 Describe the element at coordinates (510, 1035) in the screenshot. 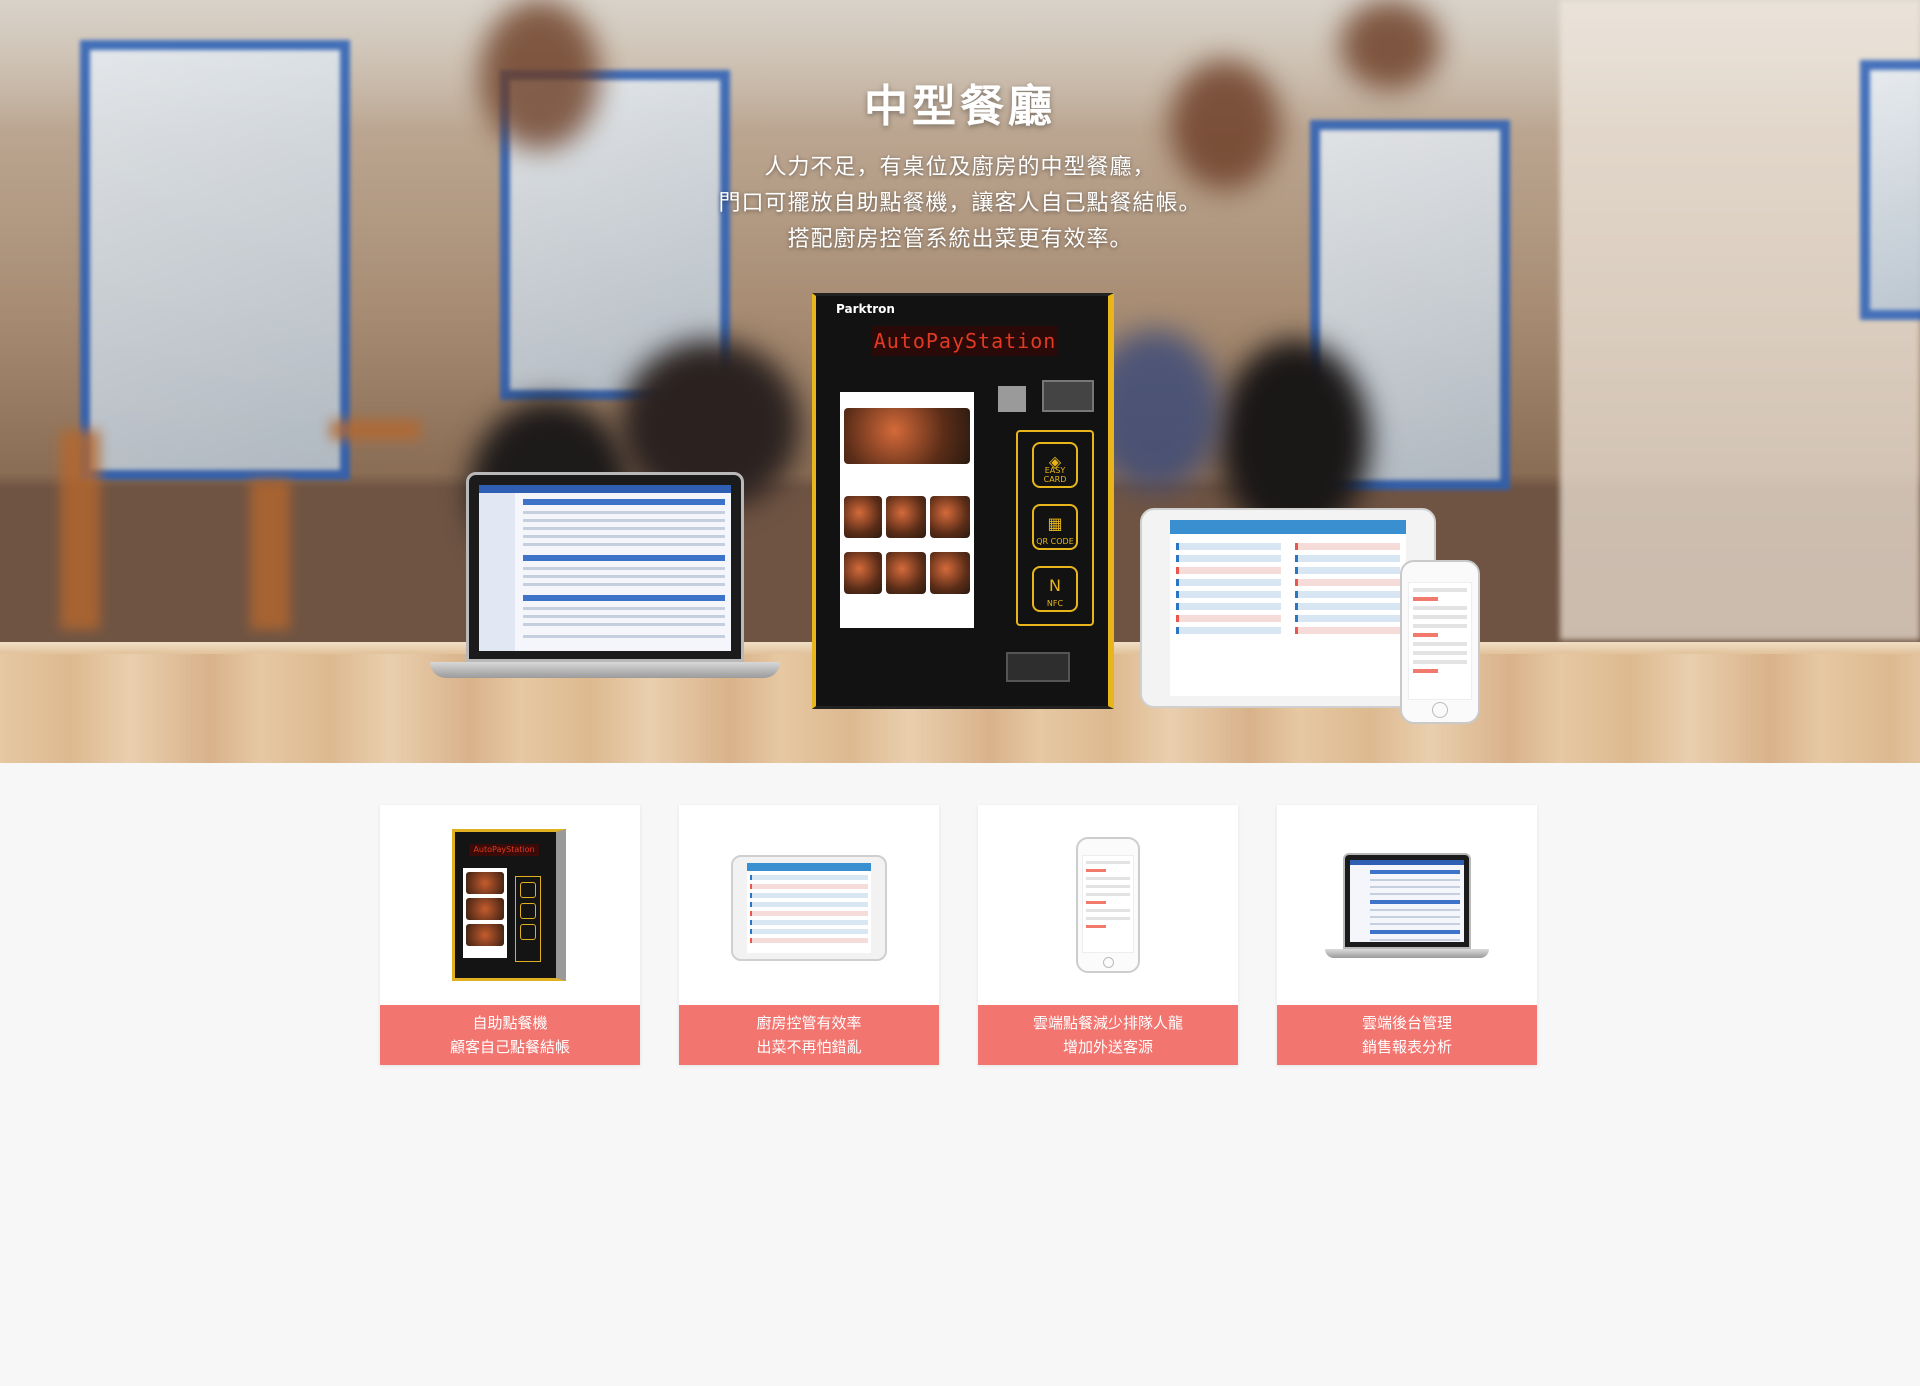

I see `feature-caption: 自助點餐機 顧客自己點餐結帳` at that location.